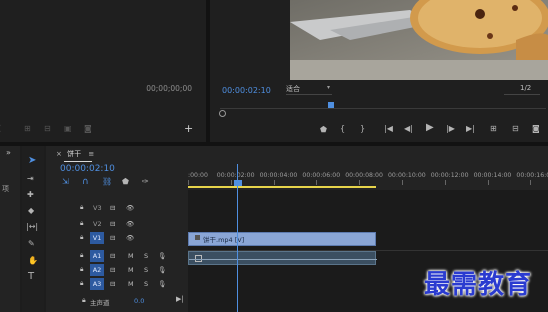  I want to click on ruler-label: 00:00:08:00, so click(364, 175).